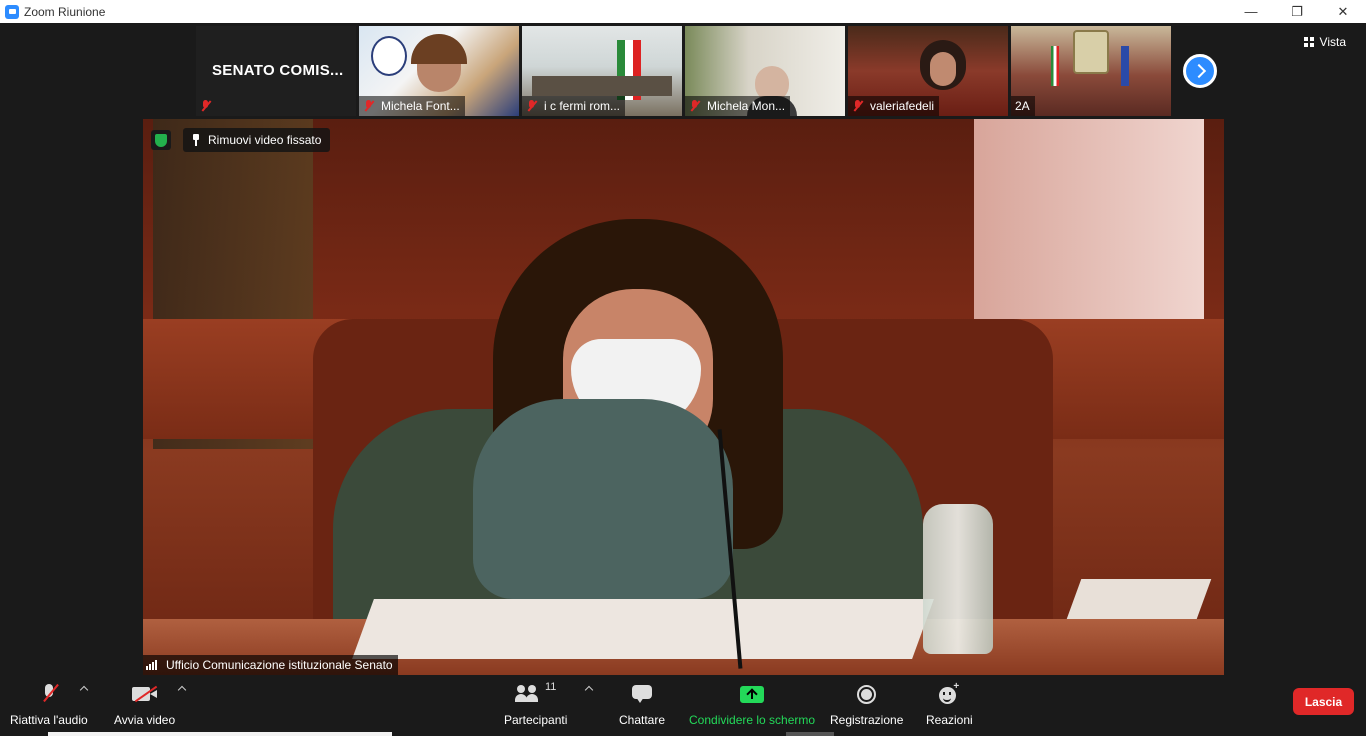 The height and width of the screenshot is (736, 1366). I want to click on participant-name-bar: 2A, so click(1023, 106).